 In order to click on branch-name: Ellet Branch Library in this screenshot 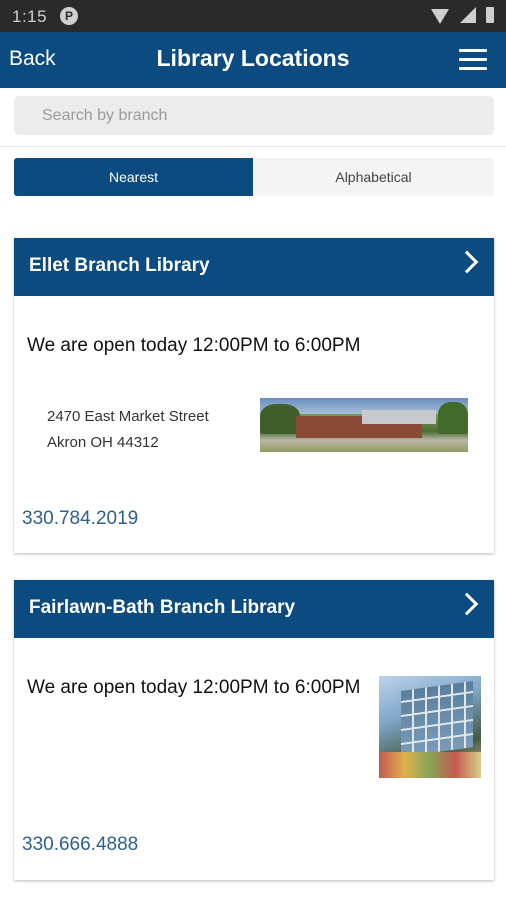, I will do `click(119, 265)`.